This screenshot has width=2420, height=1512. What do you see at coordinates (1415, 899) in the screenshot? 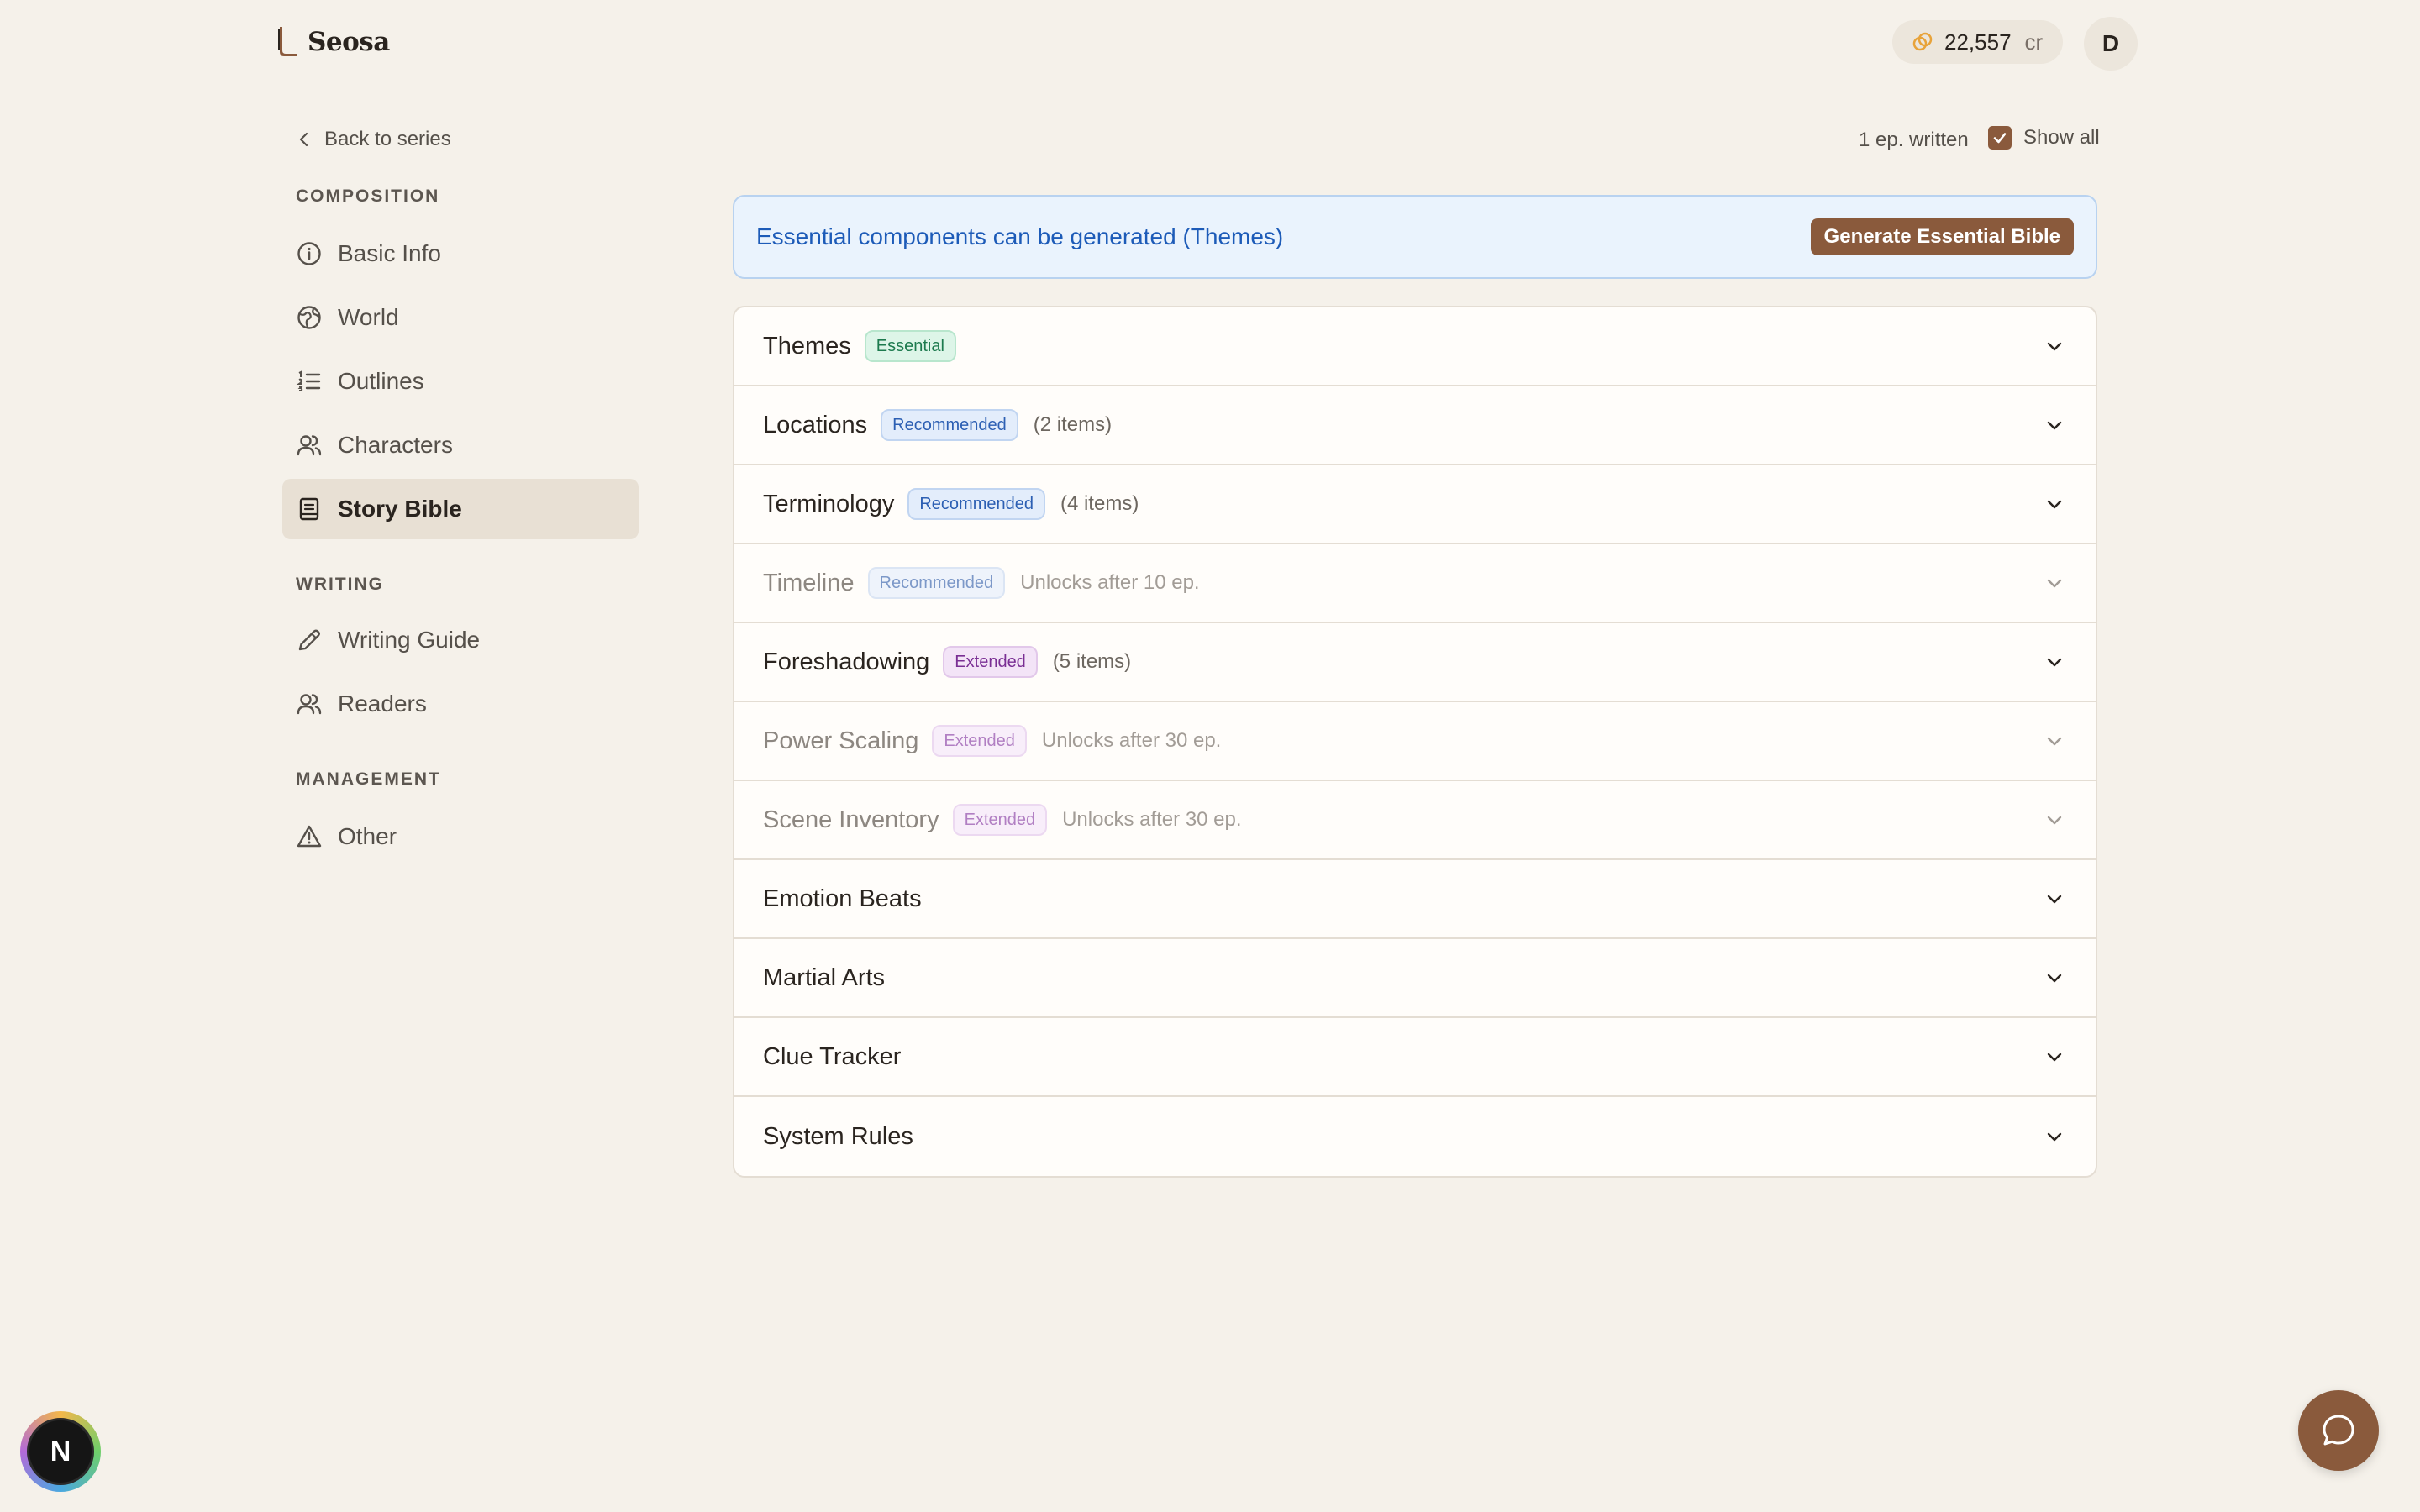
I see `bible-row-emotion-beats: Emotion Beats` at bounding box center [1415, 899].